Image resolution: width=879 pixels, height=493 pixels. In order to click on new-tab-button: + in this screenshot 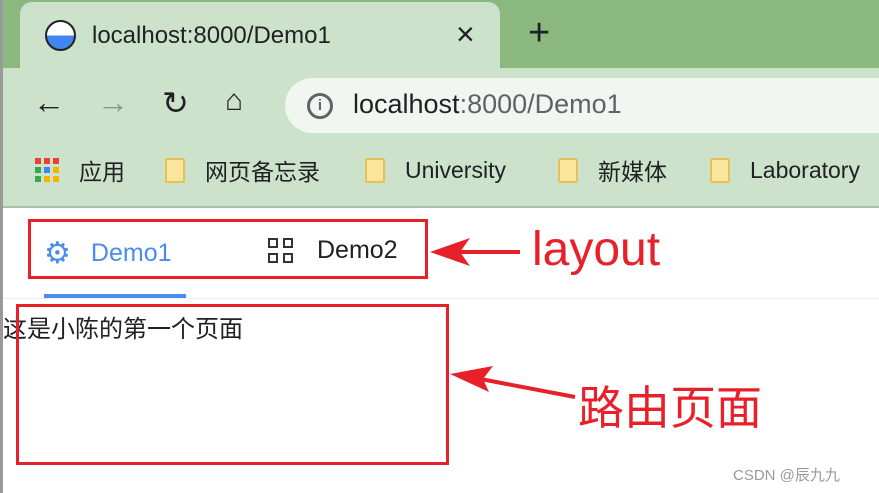, I will do `click(539, 33)`.